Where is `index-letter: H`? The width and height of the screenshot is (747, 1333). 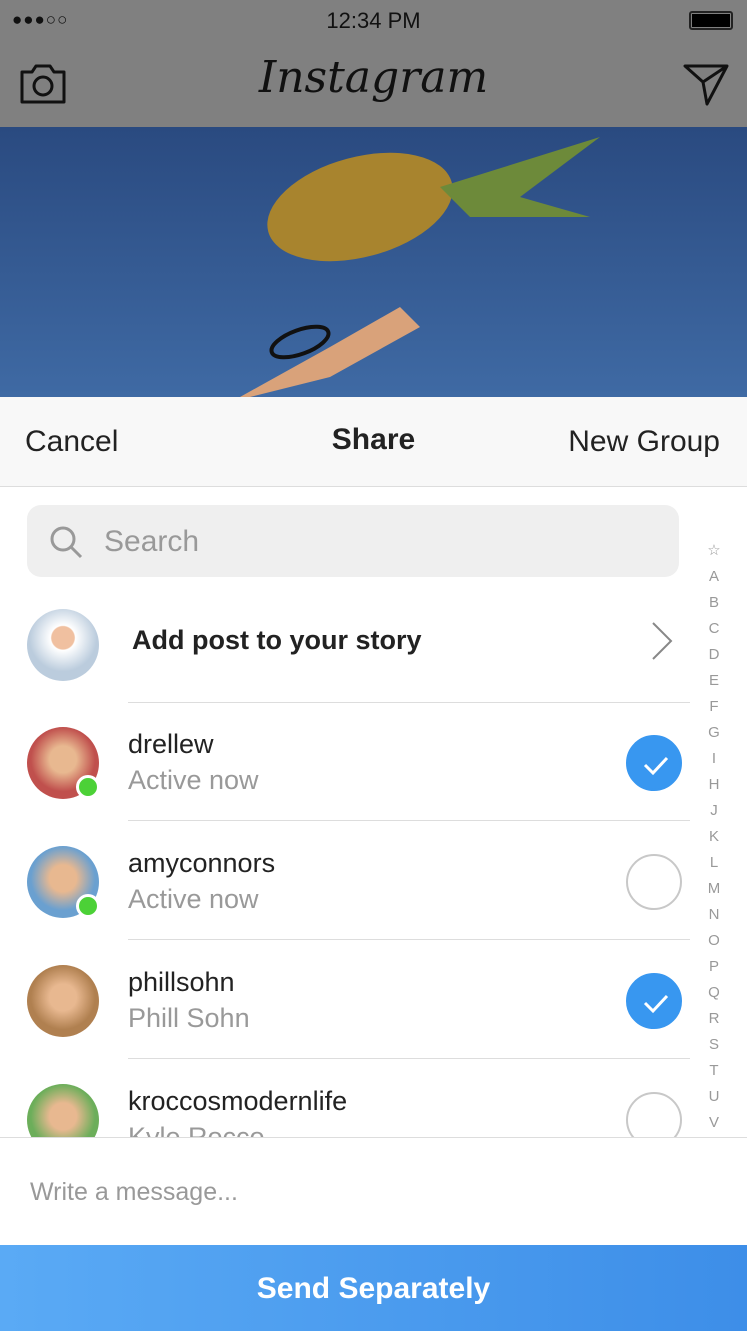 index-letter: H is located at coordinates (714, 785).